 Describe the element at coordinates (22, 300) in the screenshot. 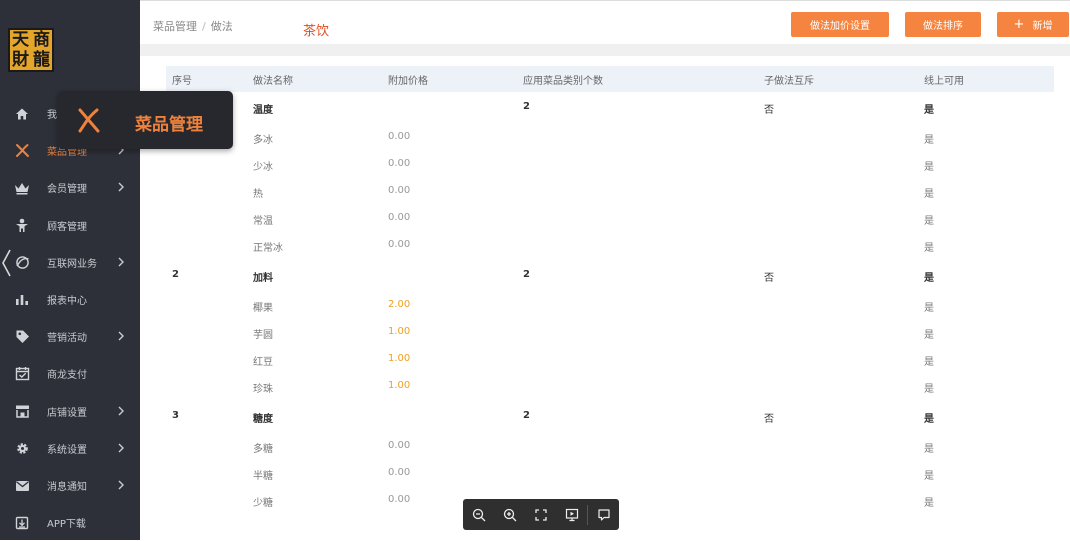

I see `bar-chart-icon` at that location.